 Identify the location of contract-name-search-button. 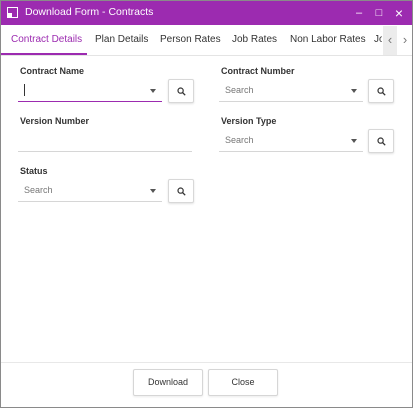
(181, 91).